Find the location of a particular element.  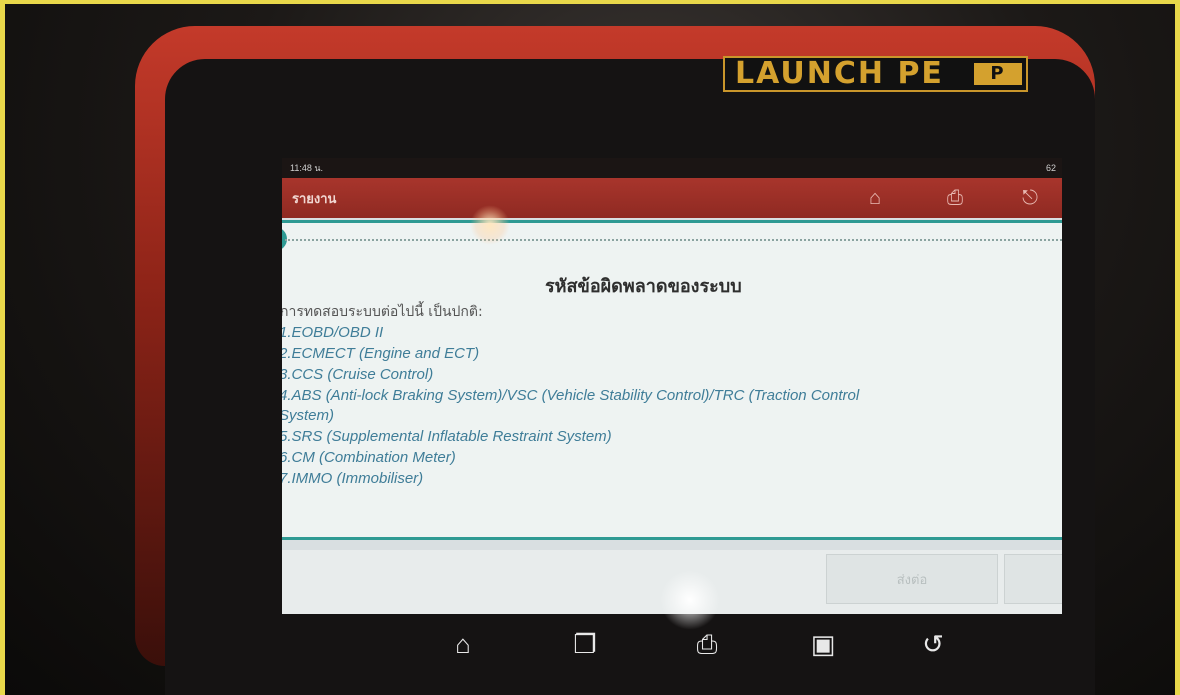

light-glare is located at coordinates (490, 225).